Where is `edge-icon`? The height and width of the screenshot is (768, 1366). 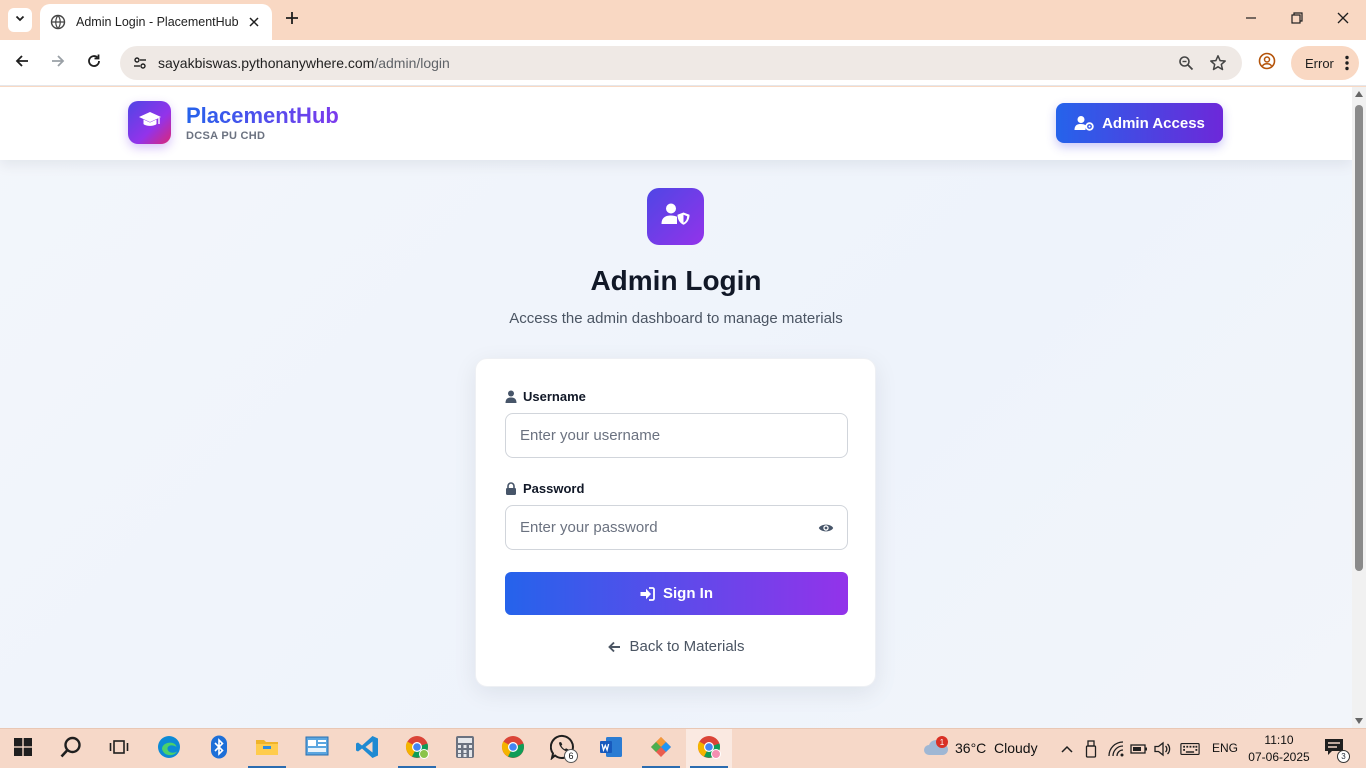 edge-icon is located at coordinates (169, 749).